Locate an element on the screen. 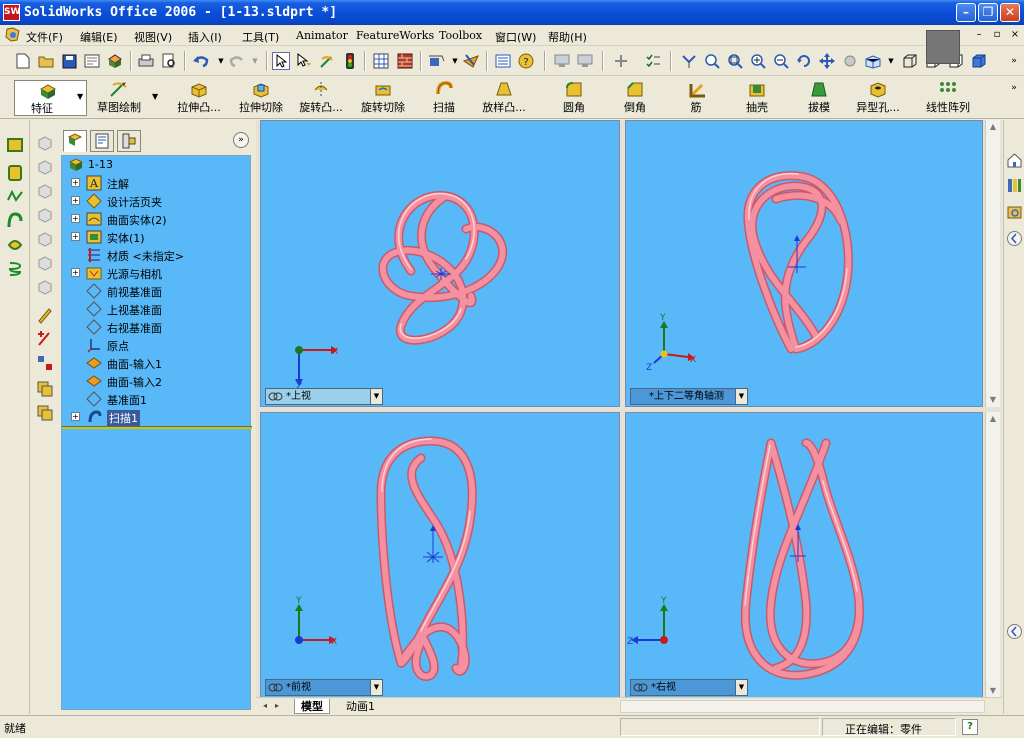 The height and width of the screenshot is (738, 1024). tree-item-right-plane: 右视基准面 is located at coordinates (156, 327).